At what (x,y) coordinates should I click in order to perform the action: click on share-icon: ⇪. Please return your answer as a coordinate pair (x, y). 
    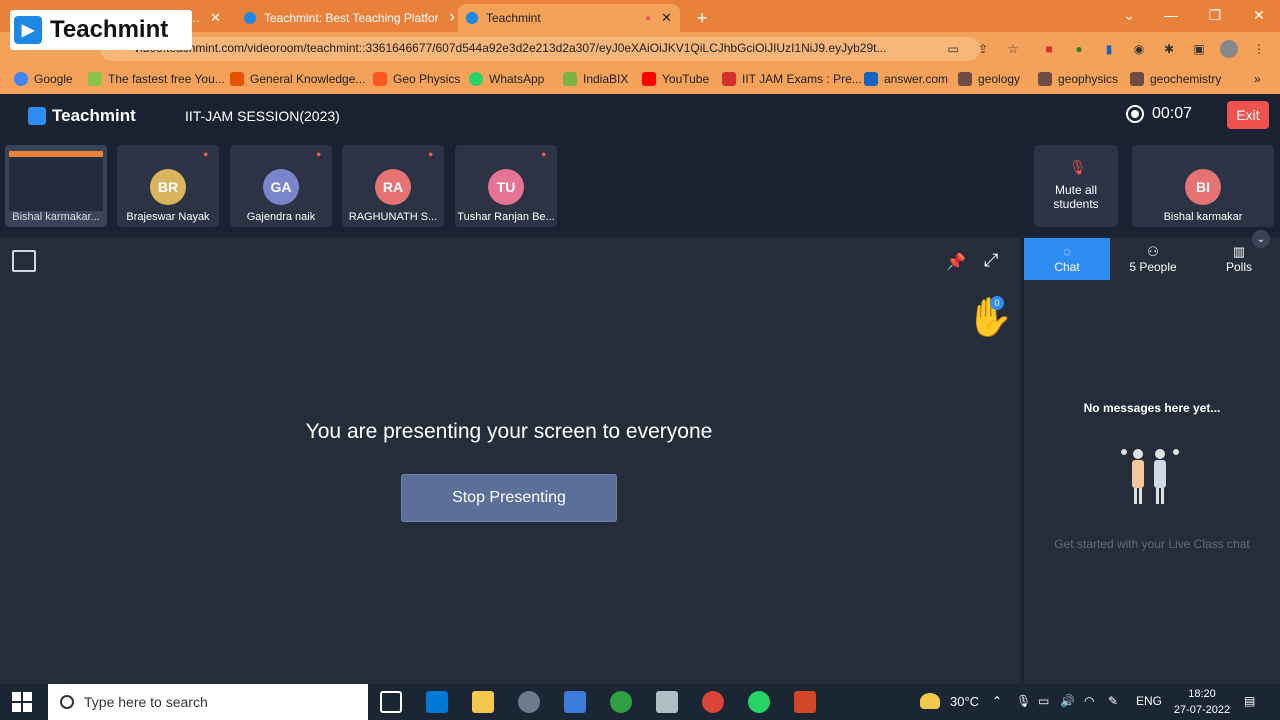
    Looking at the image, I should click on (983, 49).